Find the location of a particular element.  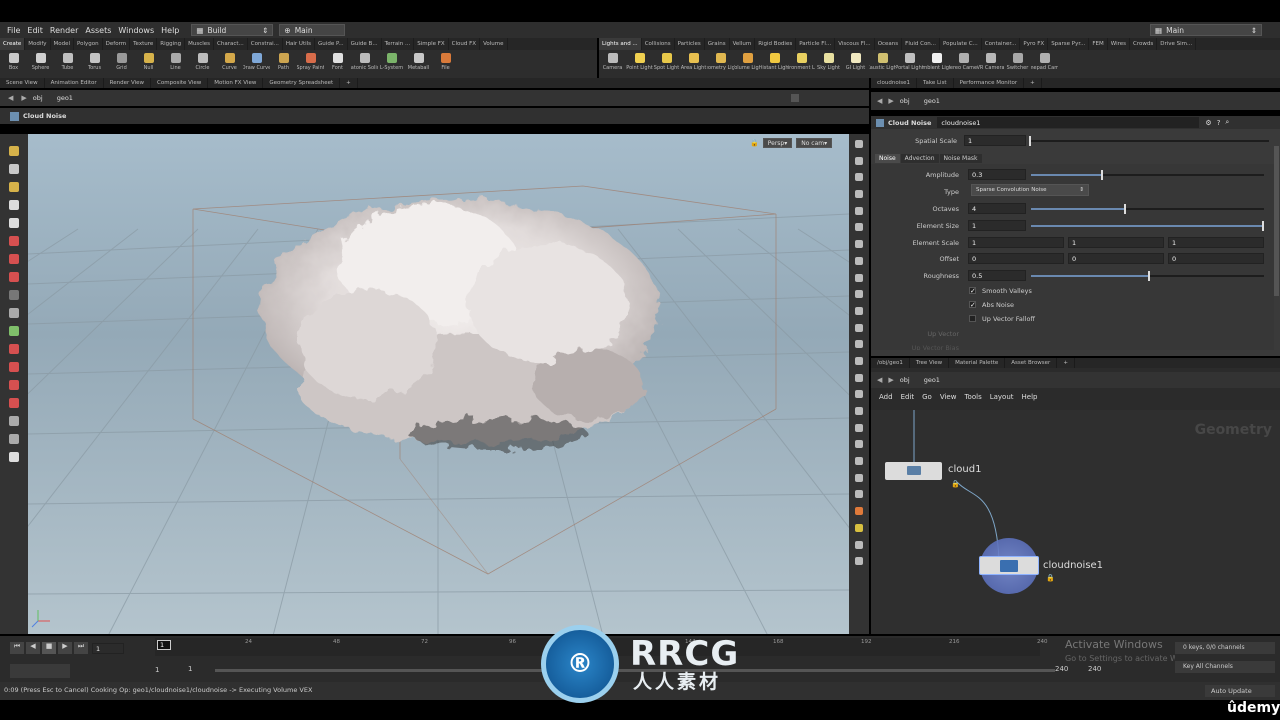

param-scrollbar is located at coordinates (1276, 221).